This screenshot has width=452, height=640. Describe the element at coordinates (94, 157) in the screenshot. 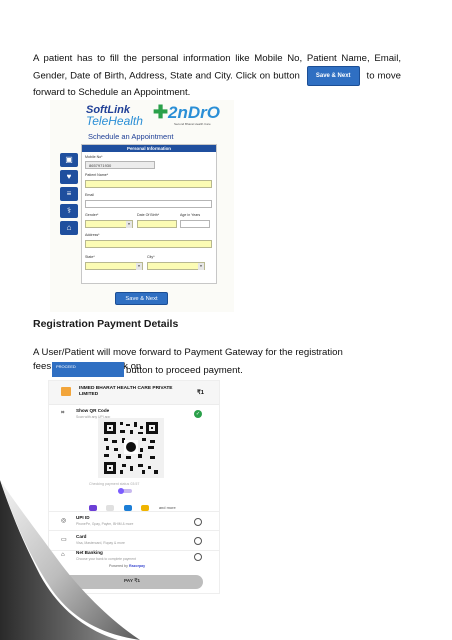

I see `mobile-label: Mobile No*` at that location.